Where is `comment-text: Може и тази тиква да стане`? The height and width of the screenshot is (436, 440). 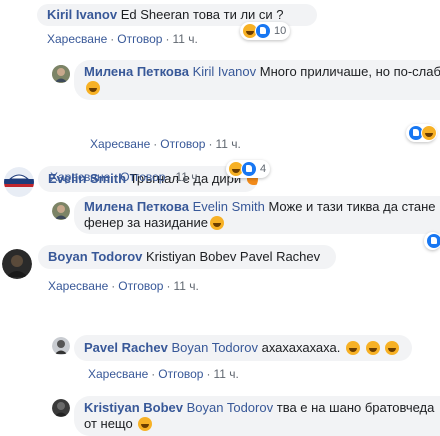
comment-text: Може и тази тиква да стане is located at coordinates (352, 206).